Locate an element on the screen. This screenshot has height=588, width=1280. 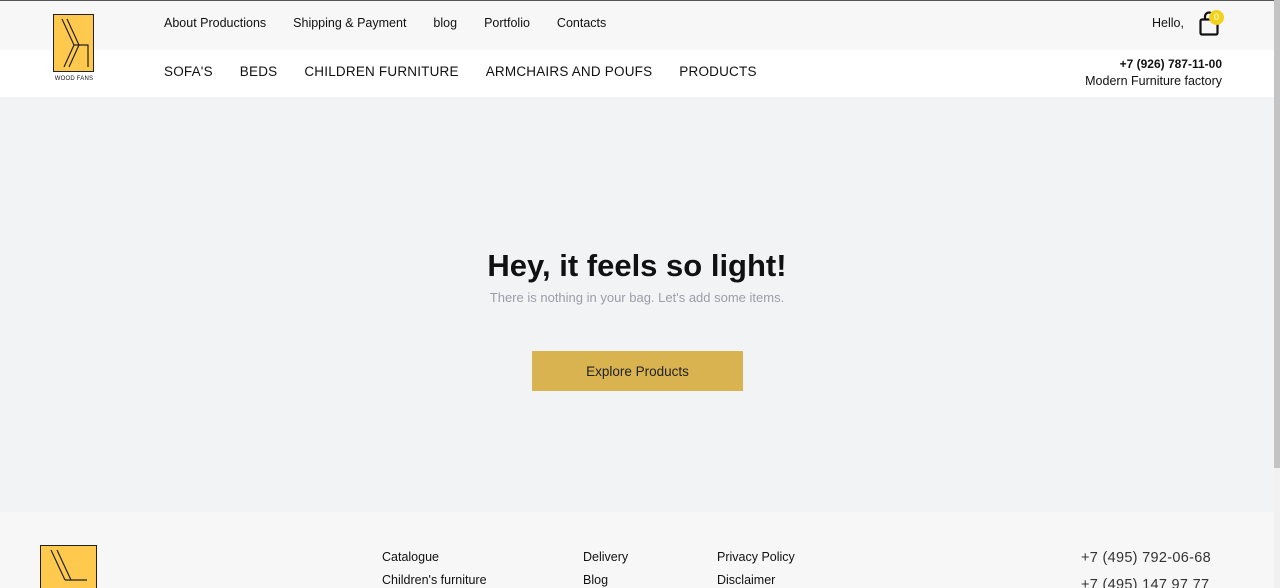
footer-link-catalogue: Catalogue is located at coordinates (434, 557).